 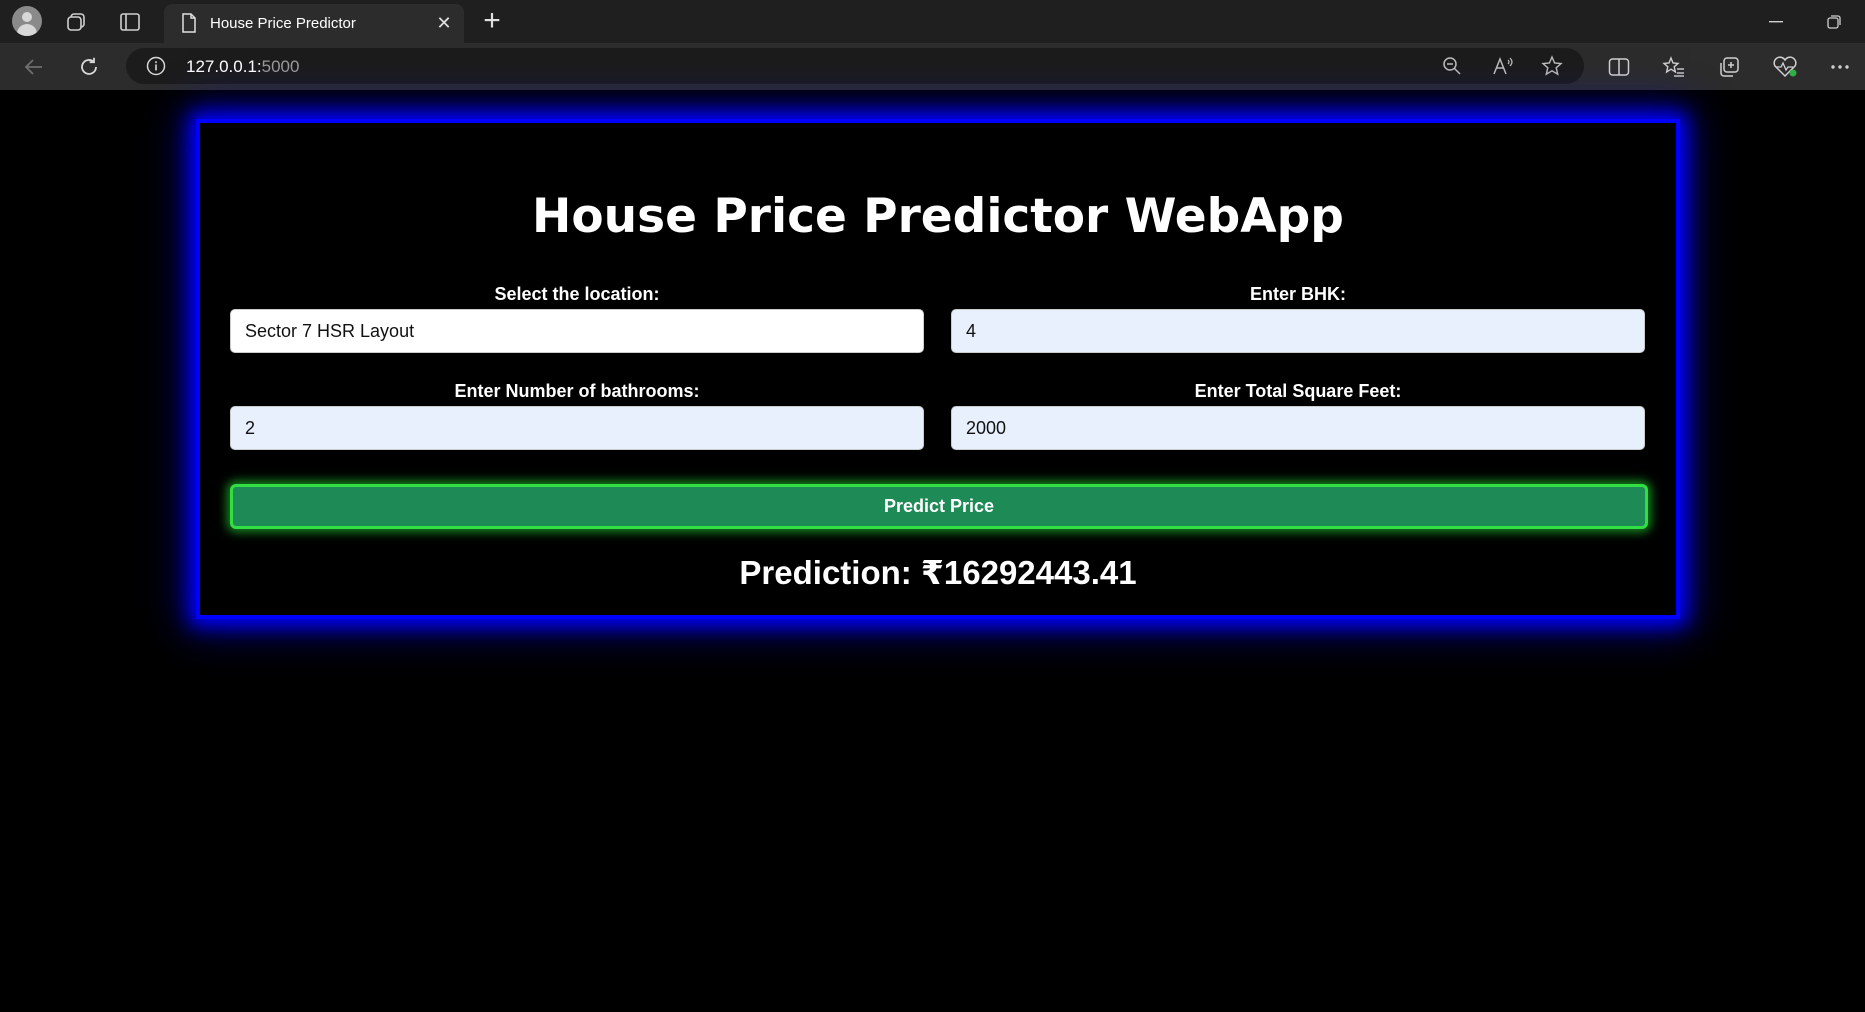 I want to click on browser-essentials-icon, so click(x=1785, y=67).